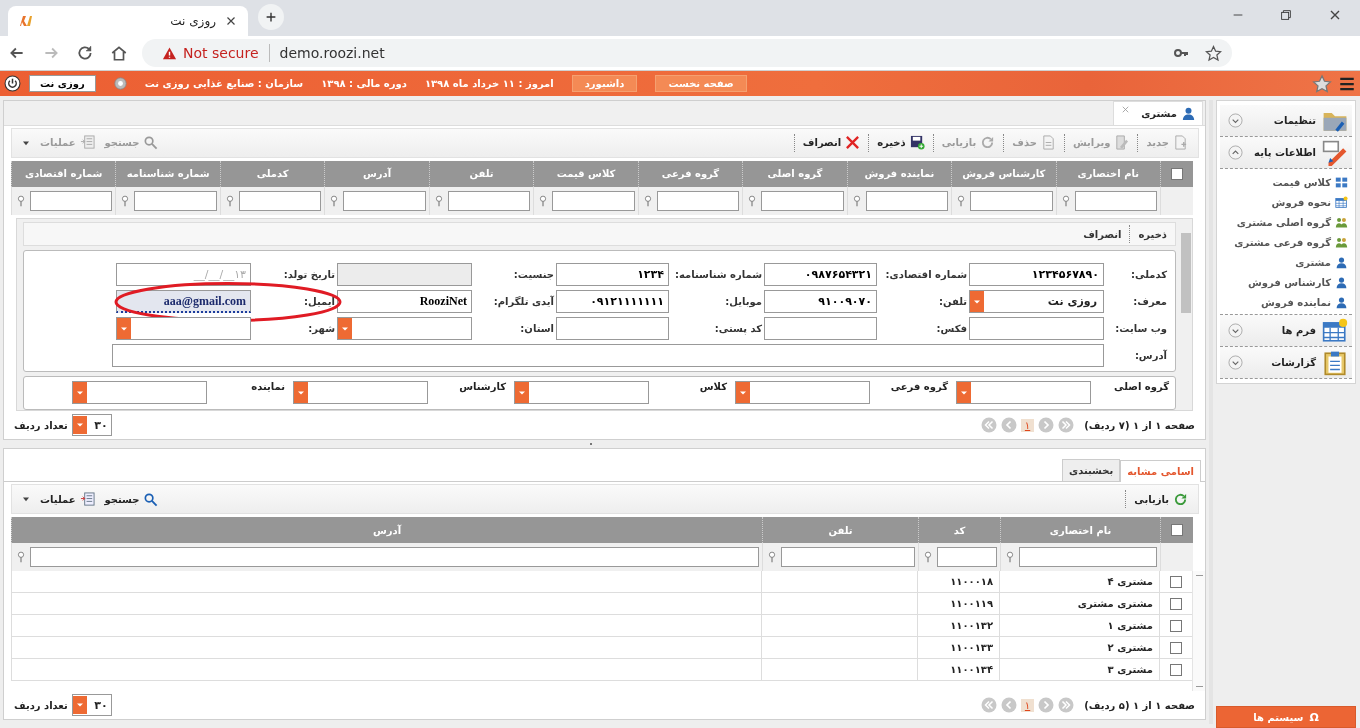 Image resolution: width=1360 pixels, height=728 pixels. I want to click on input-field: ۱۲۳۴, so click(612, 275).